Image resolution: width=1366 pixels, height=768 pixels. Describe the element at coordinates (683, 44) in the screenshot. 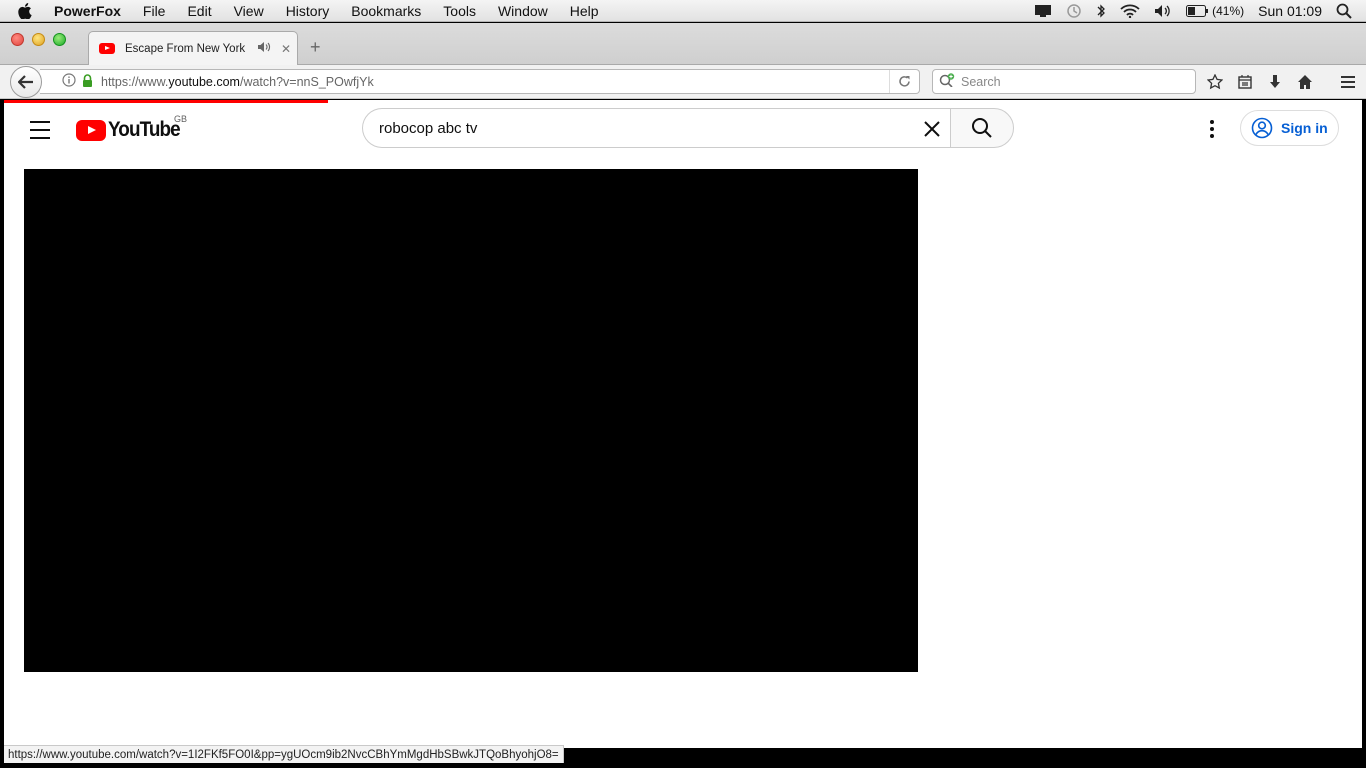

I see `tab-strip: Escape From New York ✕ +` at that location.